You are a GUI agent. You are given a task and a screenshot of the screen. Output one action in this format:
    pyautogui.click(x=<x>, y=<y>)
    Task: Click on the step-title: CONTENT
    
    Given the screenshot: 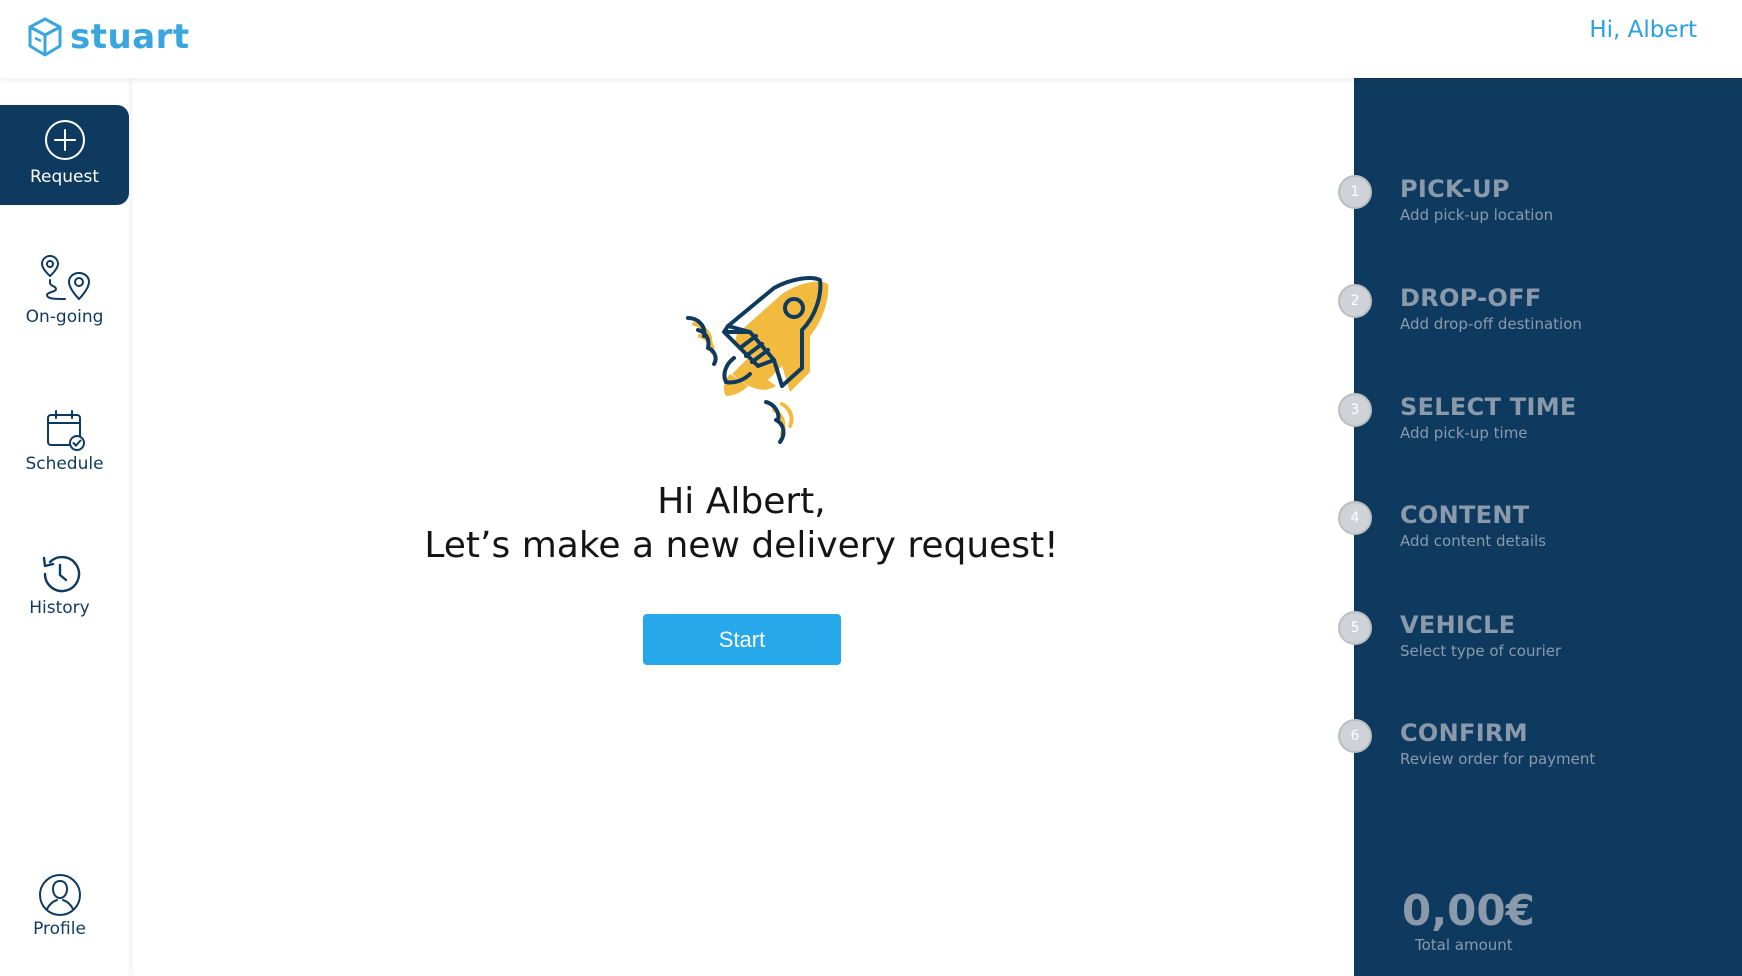 What is the action you would take?
    pyautogui.click(x=1465, y=515)
    